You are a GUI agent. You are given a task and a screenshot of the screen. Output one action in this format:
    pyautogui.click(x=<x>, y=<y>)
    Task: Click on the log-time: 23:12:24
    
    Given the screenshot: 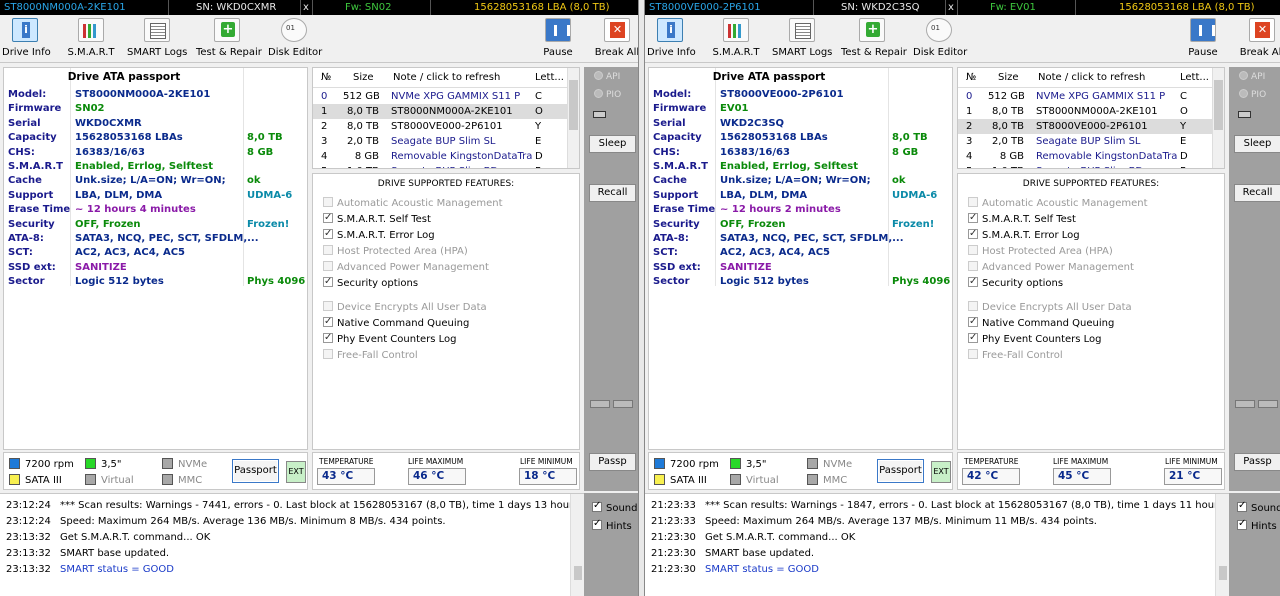 What is the action you would take?
    pyautogui.click(x=28, y=505)
    